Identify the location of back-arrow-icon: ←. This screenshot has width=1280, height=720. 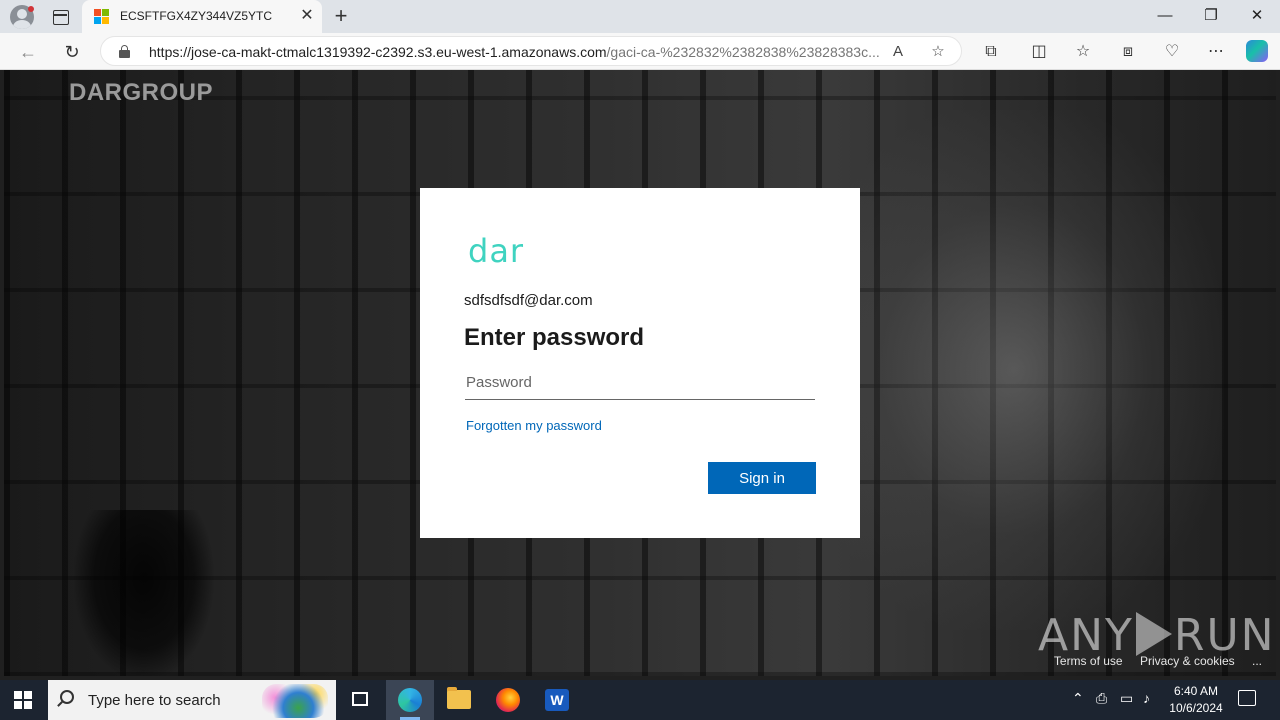
(28, 52).